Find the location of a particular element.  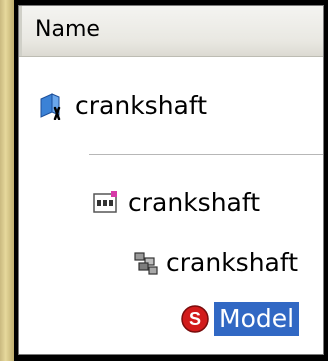

assembly-cubes-icon is located at coordinates (146, 263).